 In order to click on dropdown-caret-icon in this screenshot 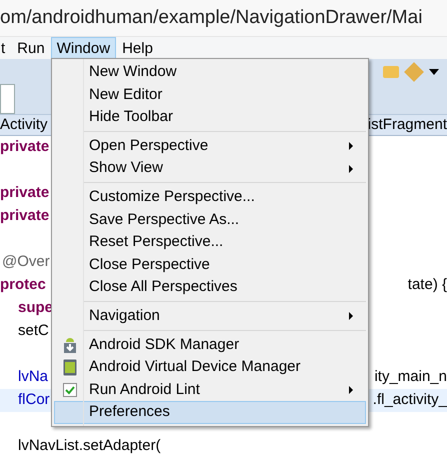, I will do `click(434, 71)`.